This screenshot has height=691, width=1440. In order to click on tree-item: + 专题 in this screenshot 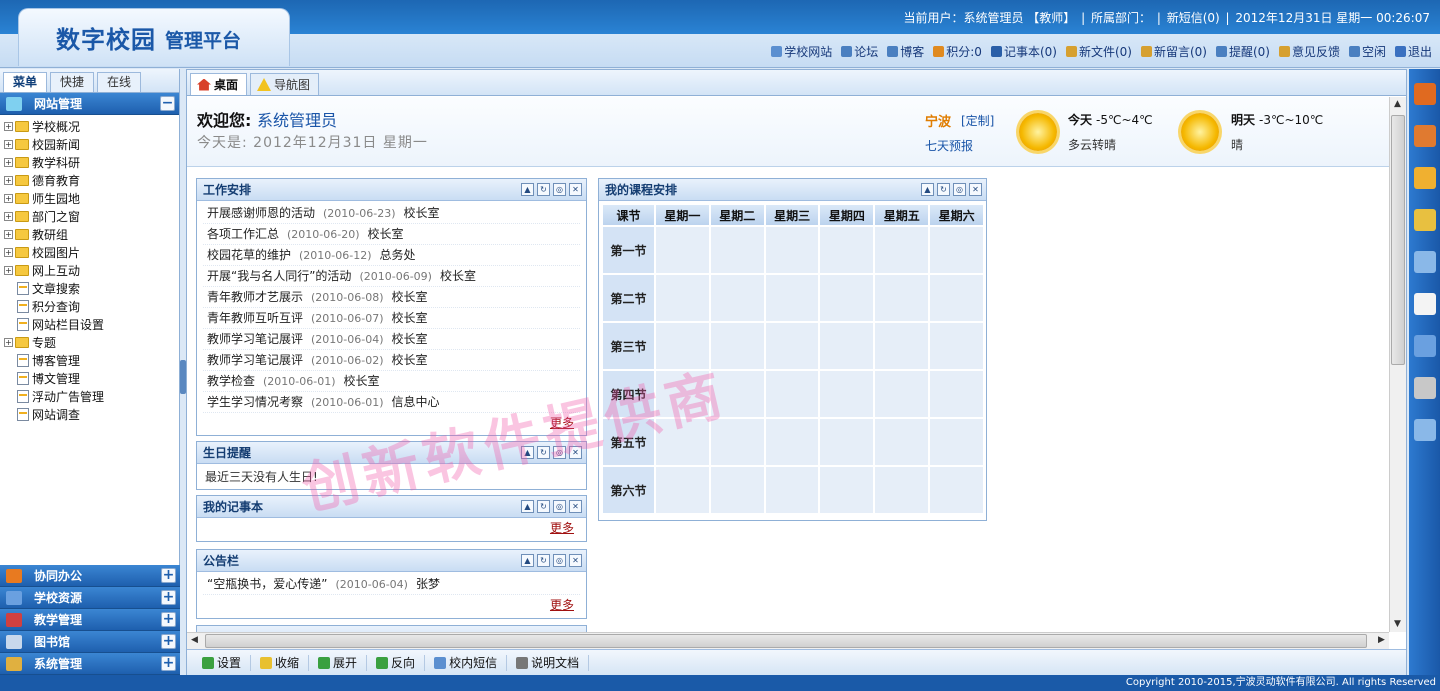, I will do `click(91, 342)`.